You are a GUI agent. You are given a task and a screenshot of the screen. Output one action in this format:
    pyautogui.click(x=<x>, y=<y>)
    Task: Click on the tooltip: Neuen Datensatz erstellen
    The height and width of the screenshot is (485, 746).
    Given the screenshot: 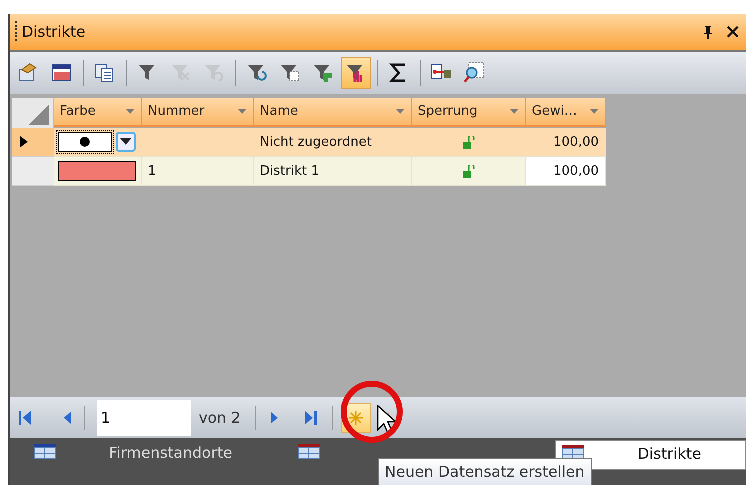 What is the action you would take?
    pyautogui.click(x=485, y=471)
    